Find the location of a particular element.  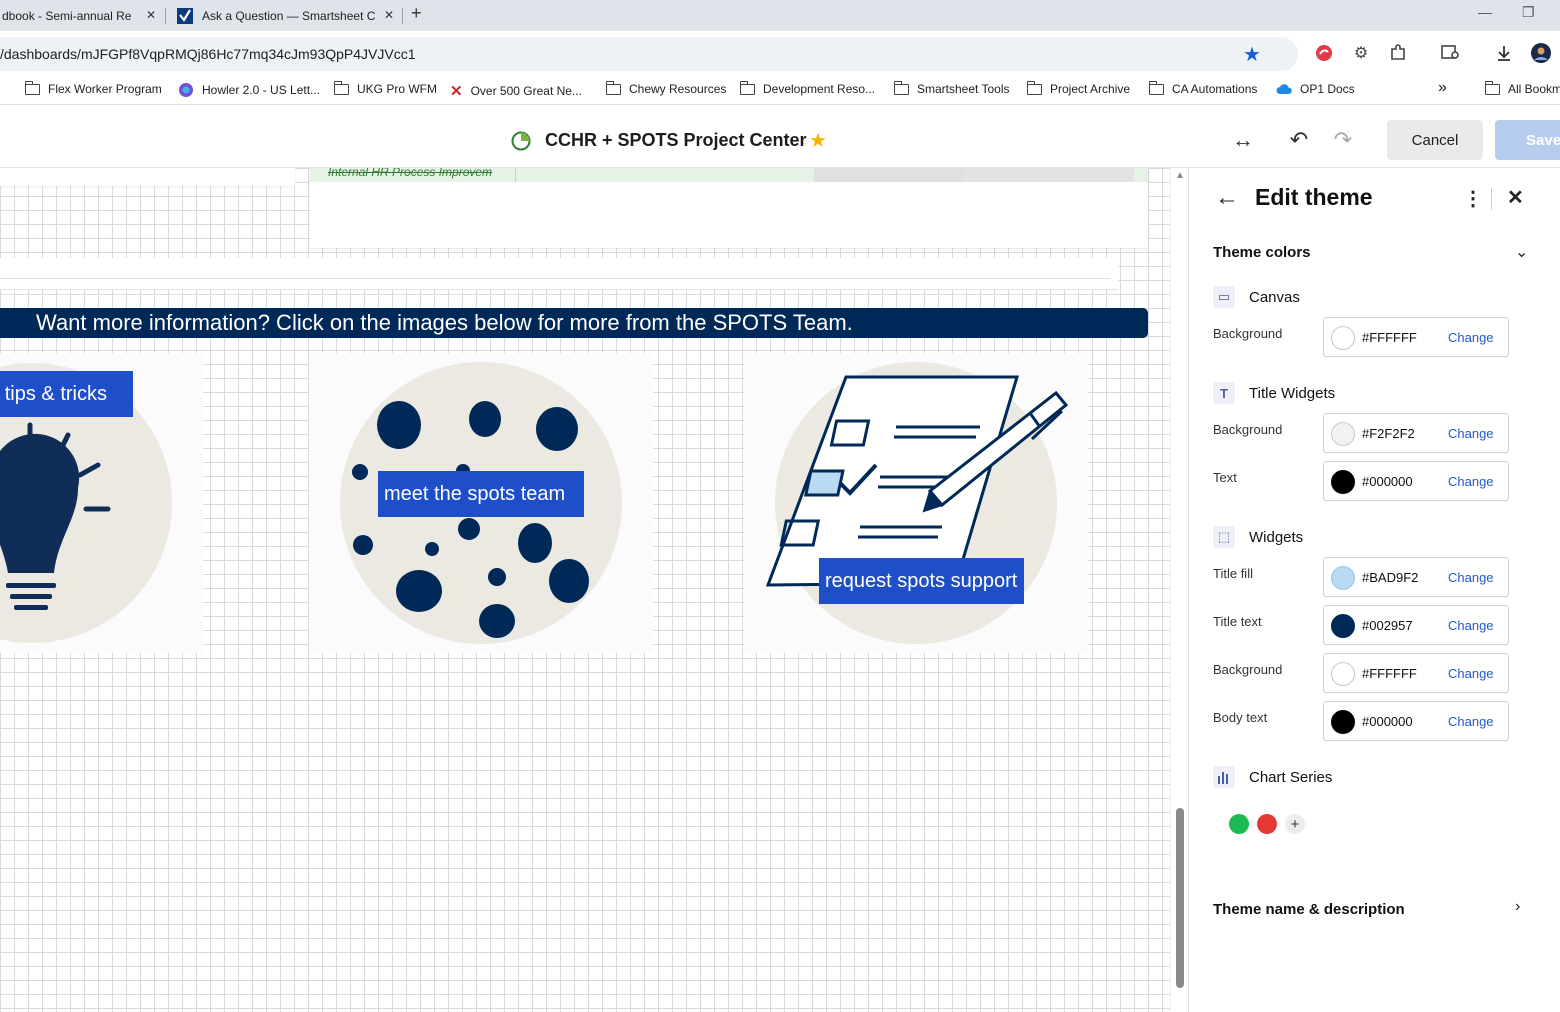

profile-avatar is located at coordinates (1541, 53).